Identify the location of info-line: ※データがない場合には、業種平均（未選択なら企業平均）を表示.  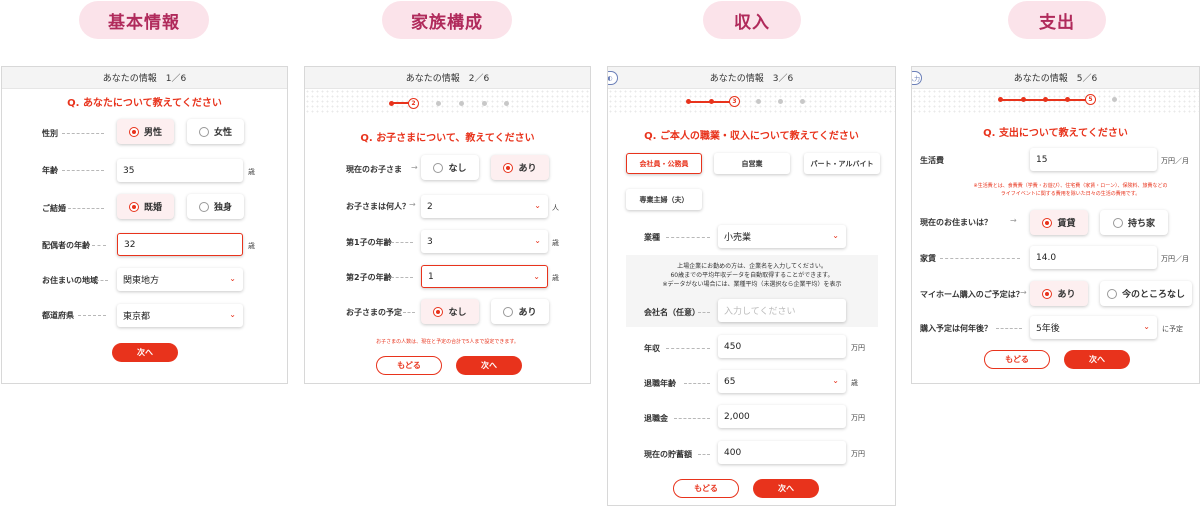
(752, 284).